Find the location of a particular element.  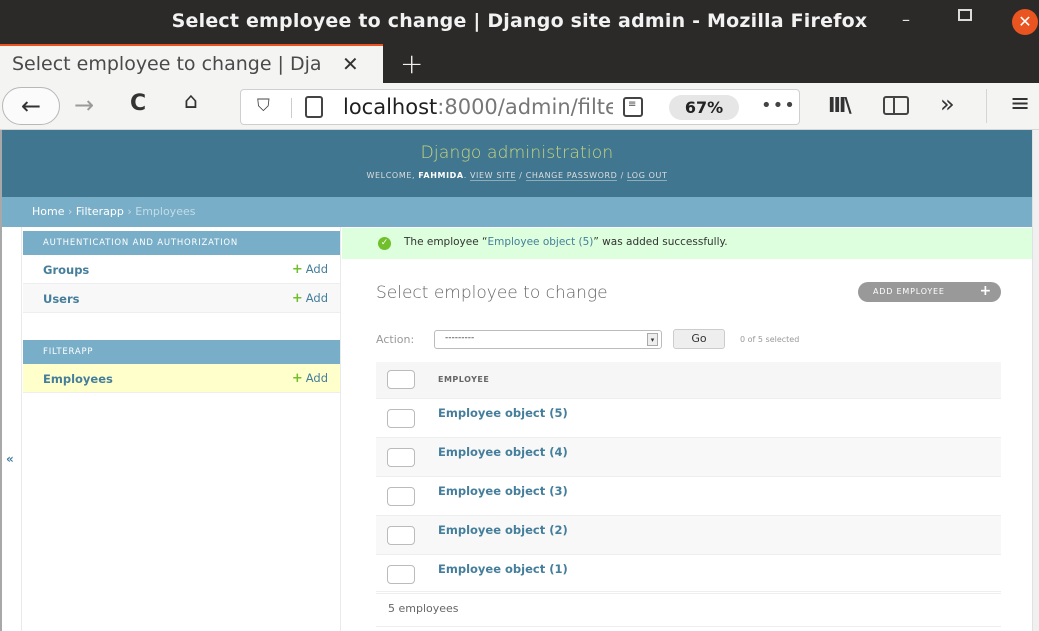

tracking-shield-icon: ⛉ is located at coordinates (263, 106).